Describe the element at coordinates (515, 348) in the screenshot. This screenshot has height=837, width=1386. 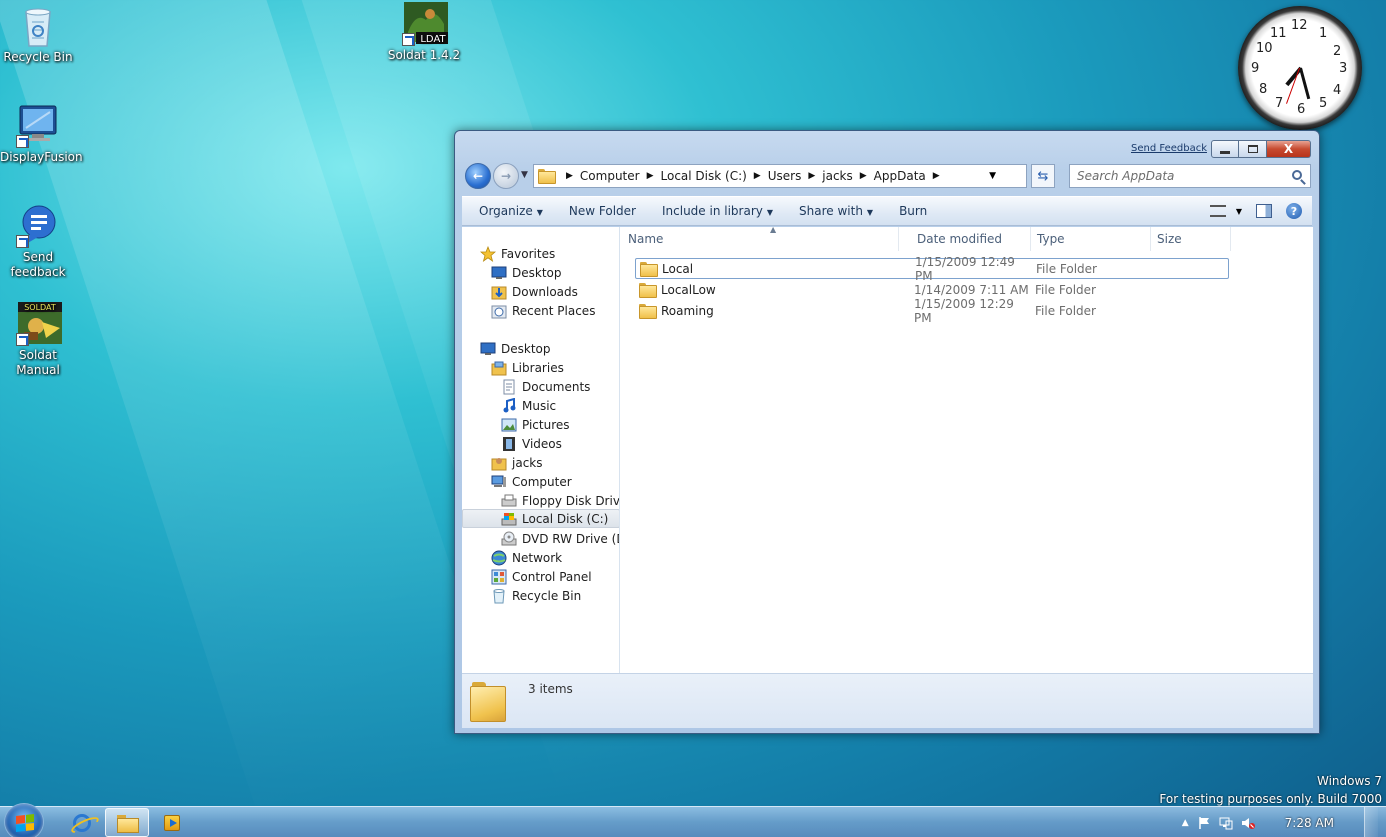
I see `nav-desktop: Desktop` at that location.